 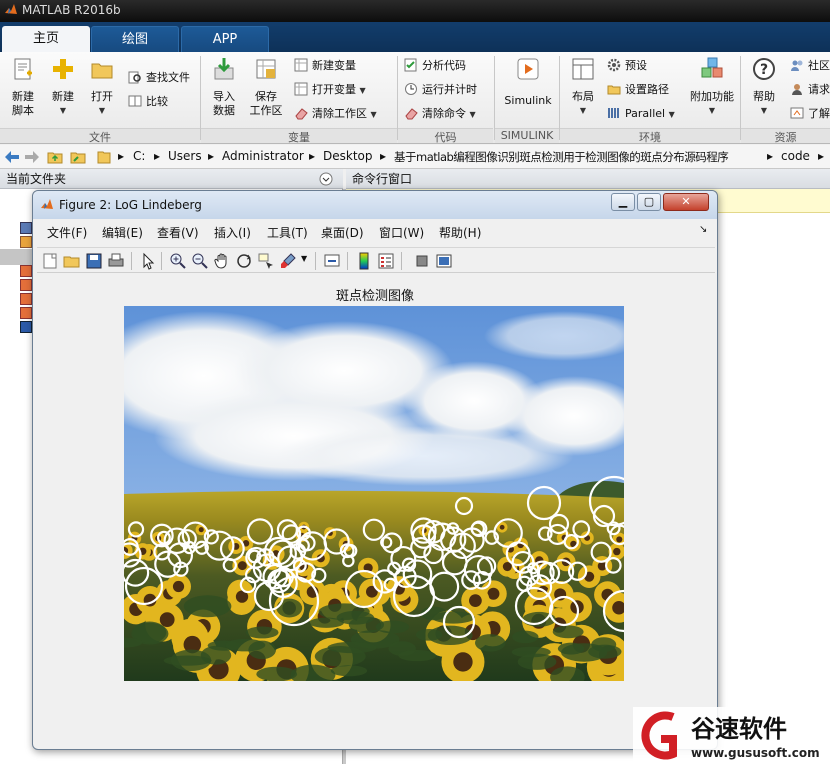 I want to click on menu-edit: 编辑(E), so click(x=122, y=232).